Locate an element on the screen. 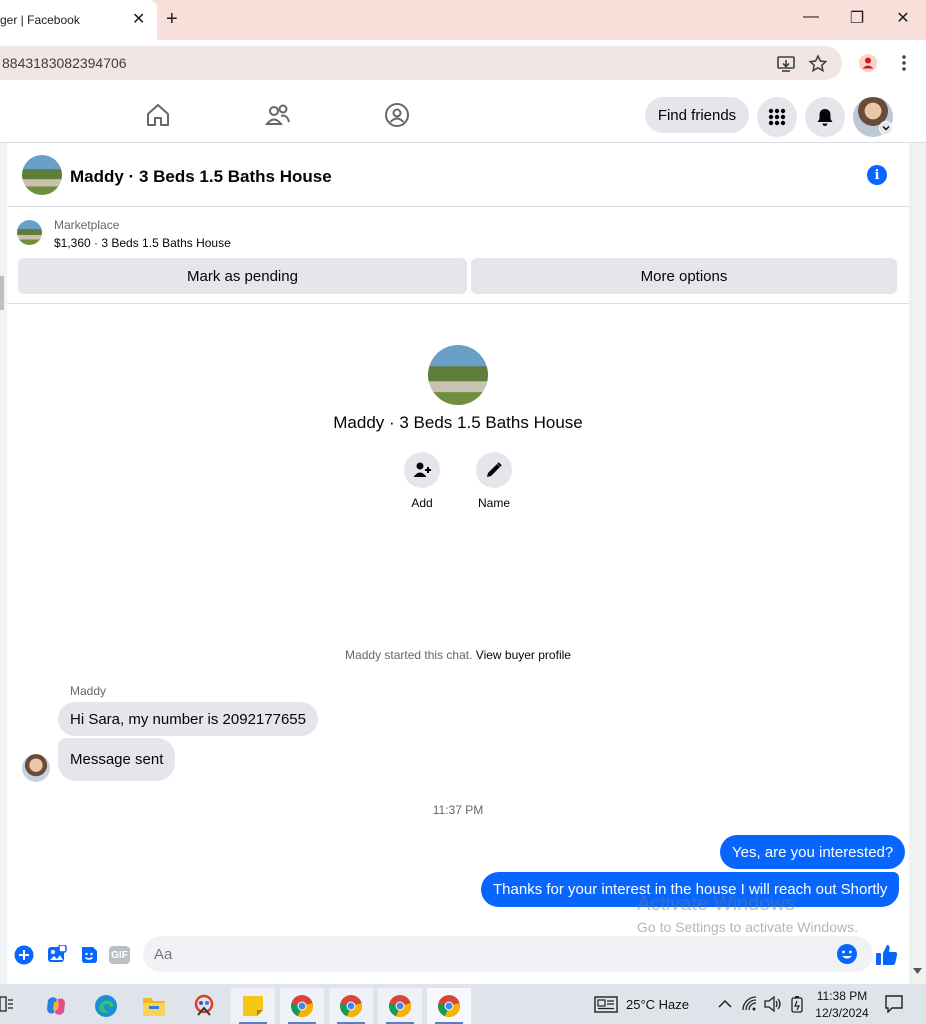 The height and width of the screenshot is (1024, 926). message-timestamp: 11:37 PM is located at coordinates (458, 810).